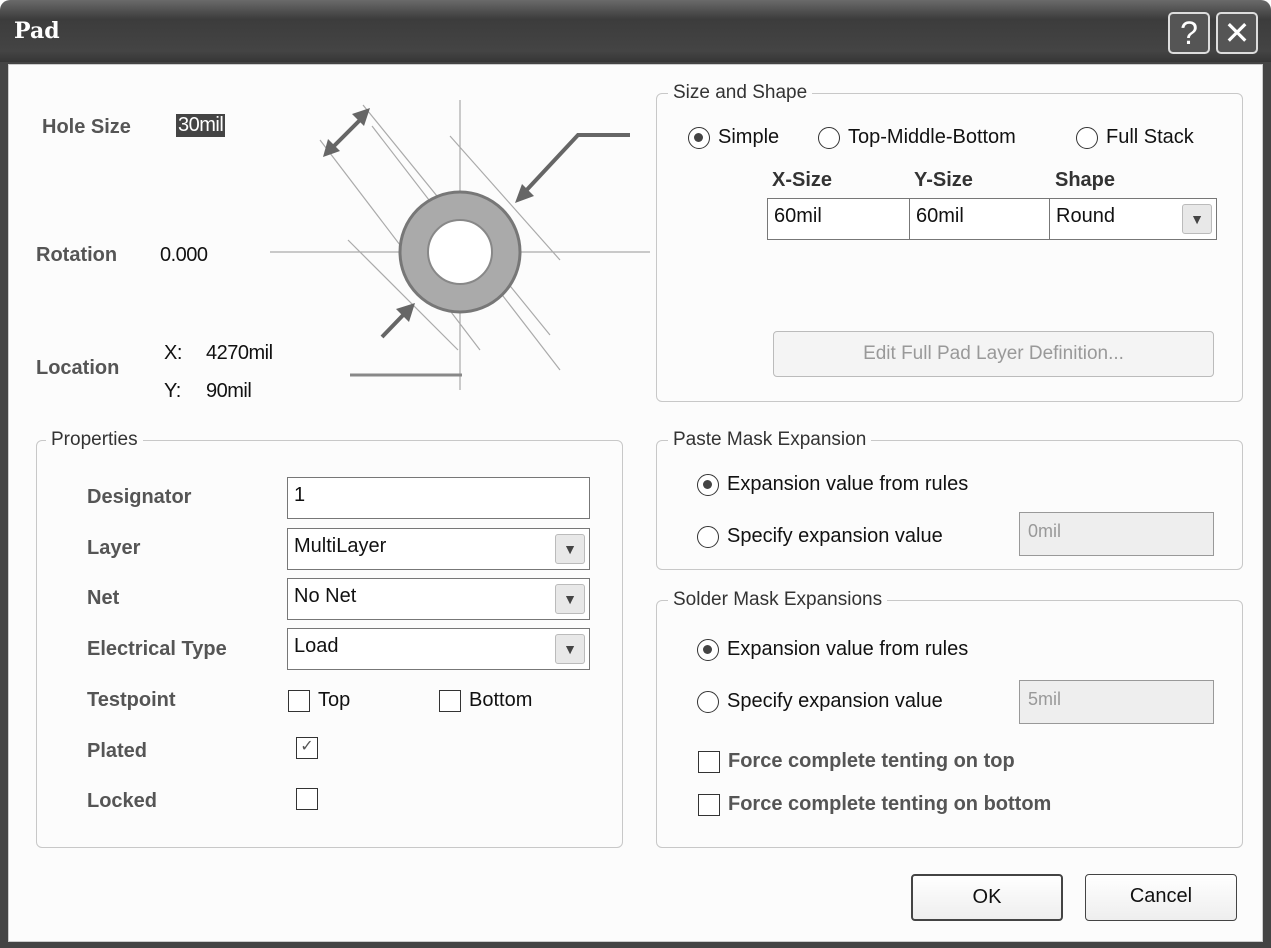  I want to click on testpoint-bottom-checkbox: Bottom, so click(485, 700).